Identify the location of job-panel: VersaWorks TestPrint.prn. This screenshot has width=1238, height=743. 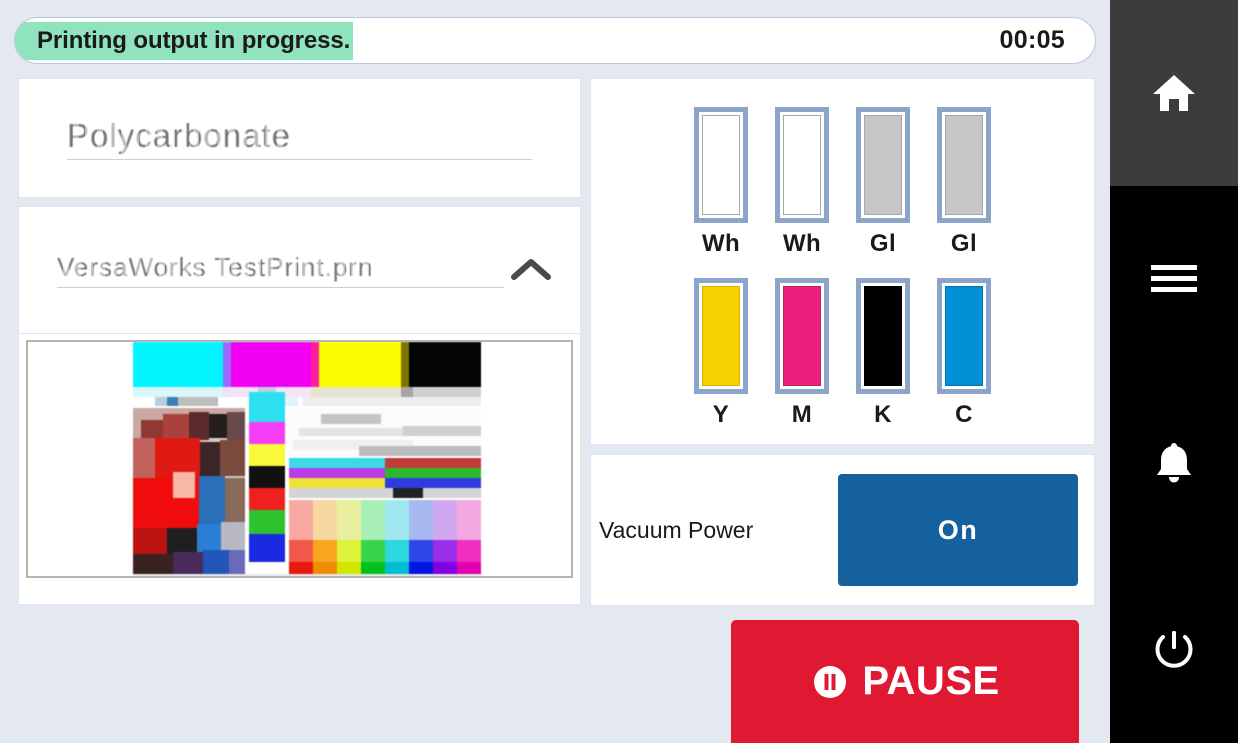
(299, 270).